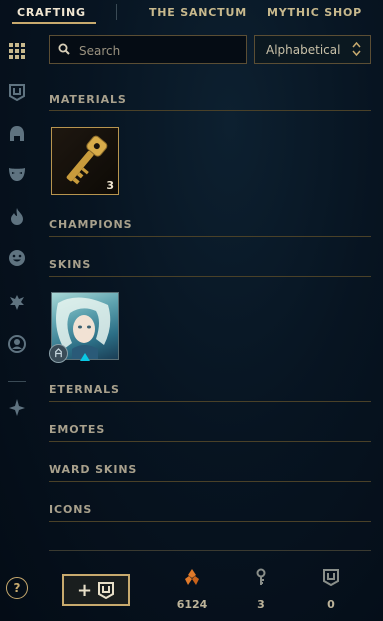 The height and width of the screenshot is (621, 383). I want to click on section-emotes: EMOTES, so click(77, 429).